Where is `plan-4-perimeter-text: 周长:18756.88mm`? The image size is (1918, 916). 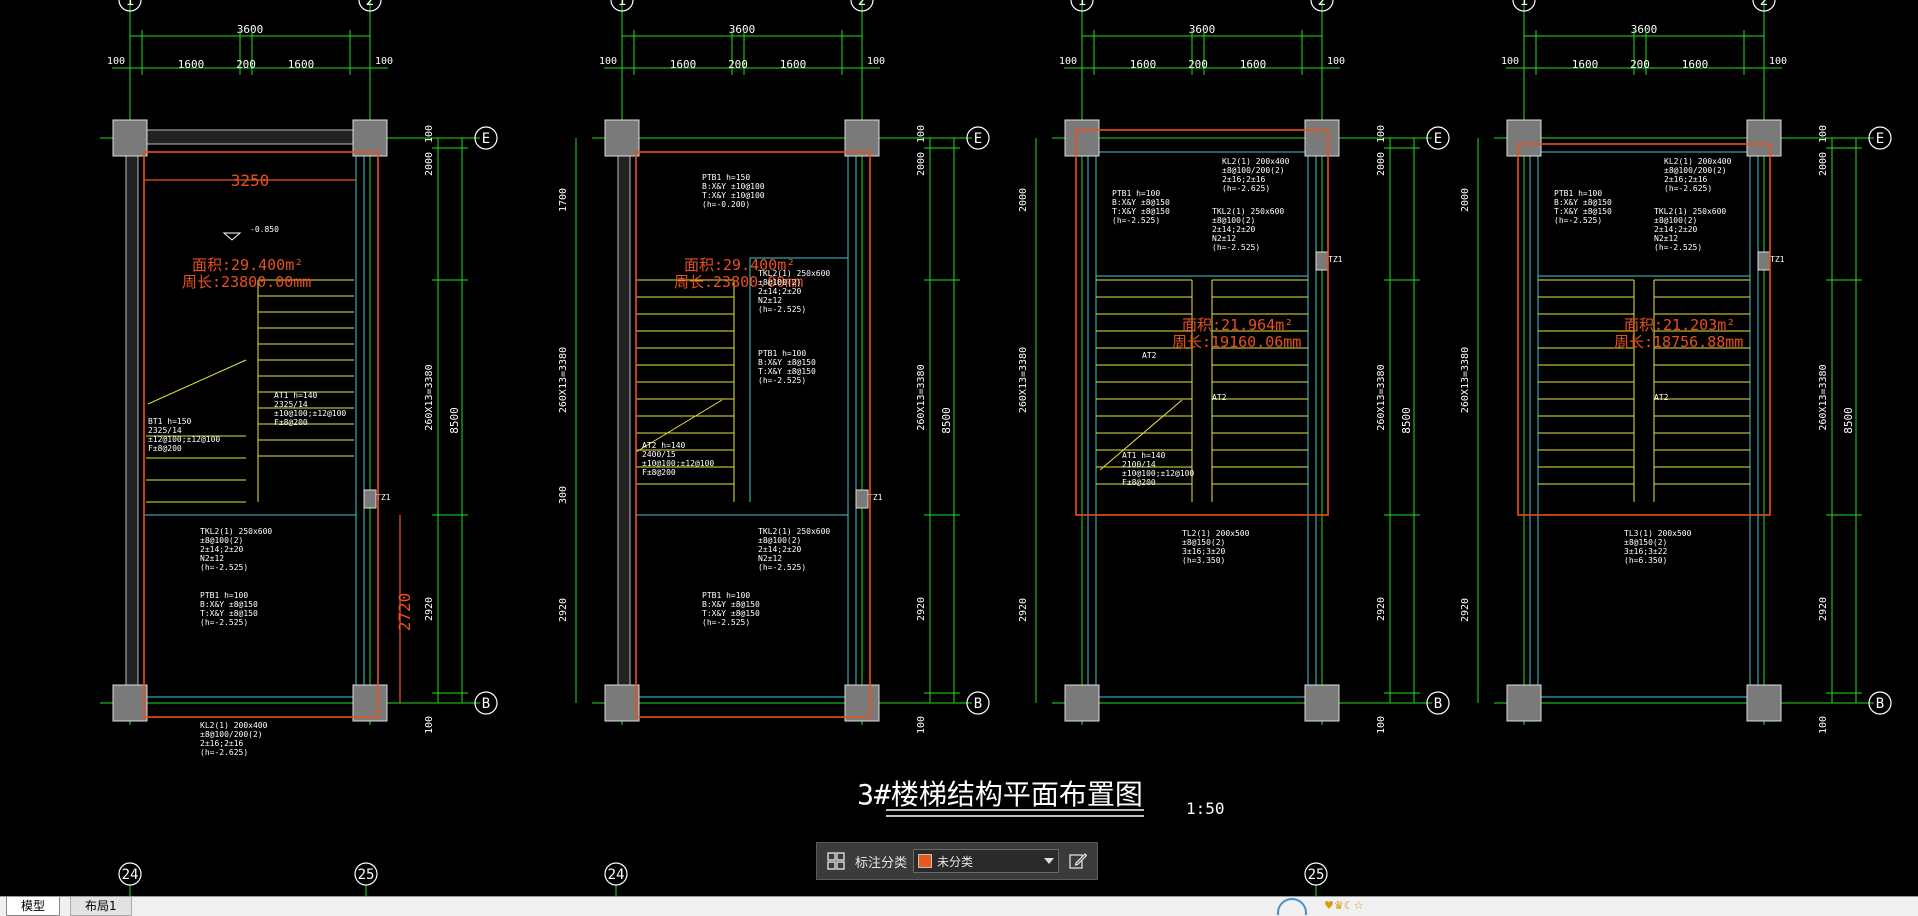 plan-4-perimeter-text: 周长:18756.88mm is located at coordinates (1678, 342).